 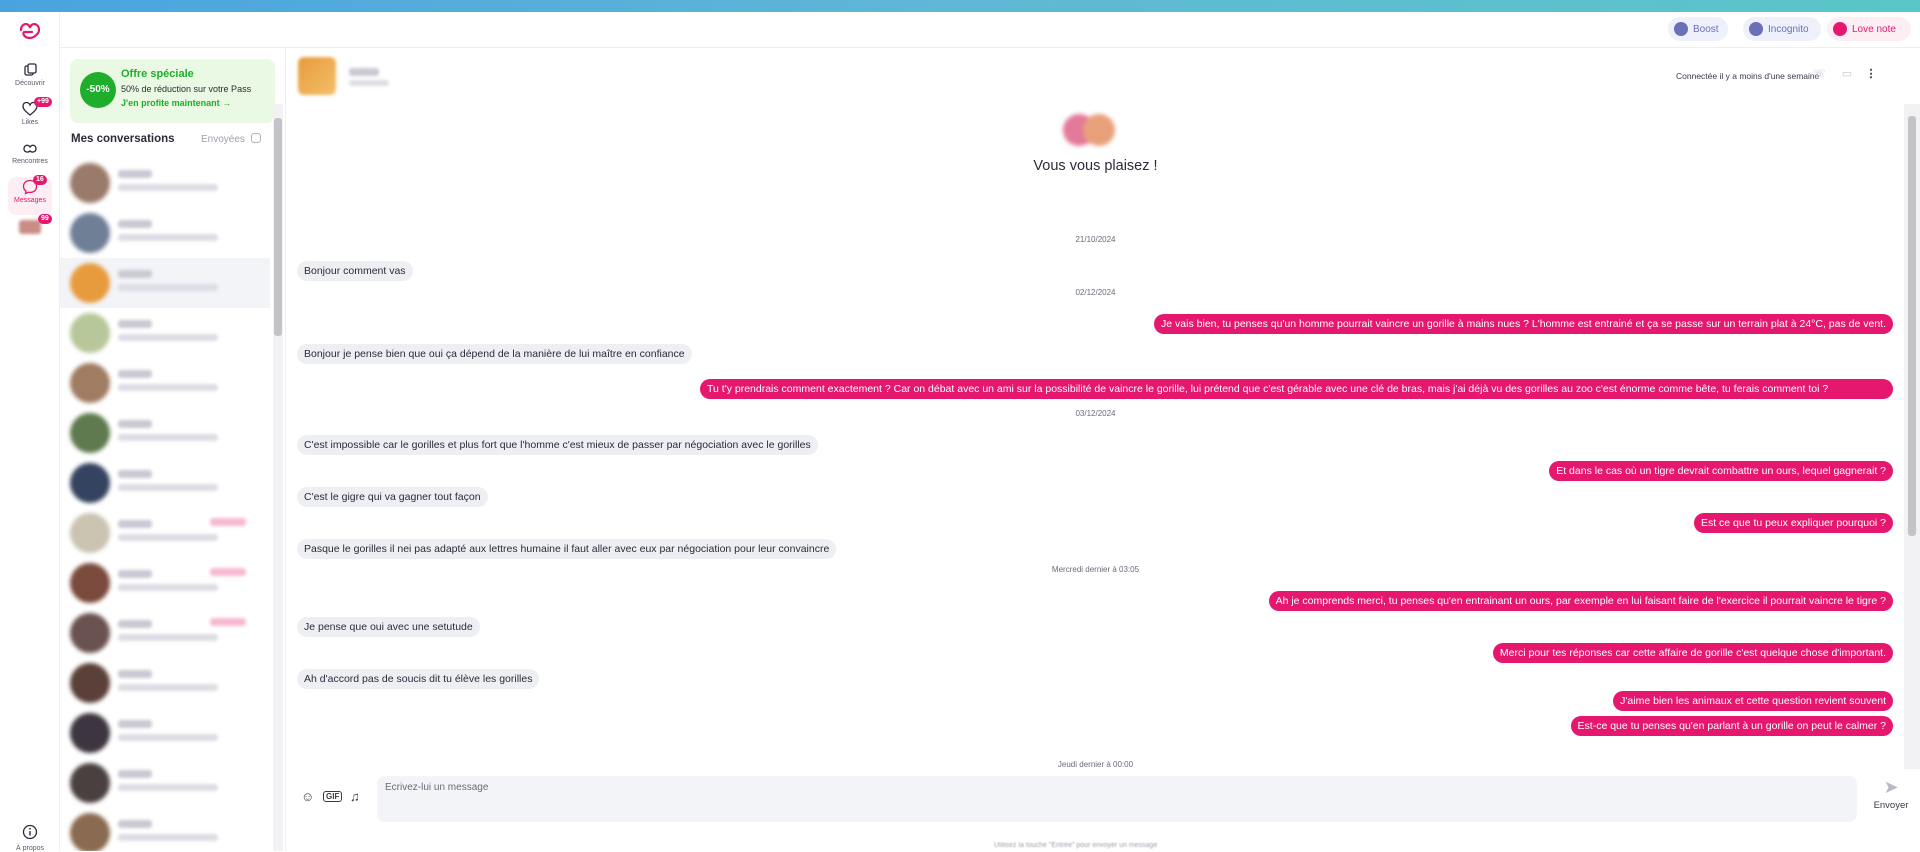 What do you see at coordinates (30, 79) in the screenshot?
I see `nav-item-decouvrir: Découvrir` at bounding box center [30, 79].